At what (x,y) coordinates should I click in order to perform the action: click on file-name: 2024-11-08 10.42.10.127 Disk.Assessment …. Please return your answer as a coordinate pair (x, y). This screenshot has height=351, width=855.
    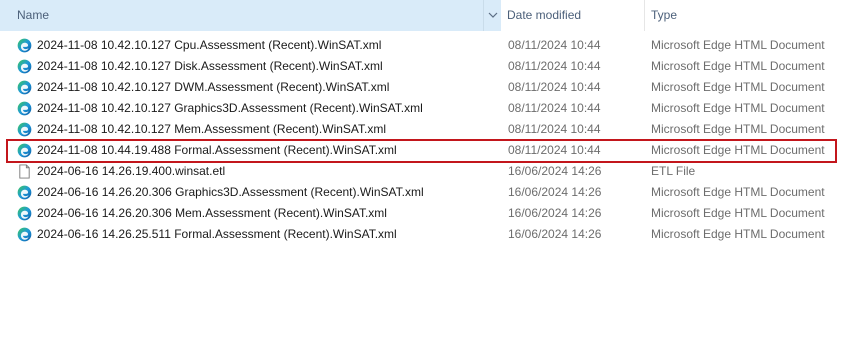
    Looking at the image, I should click on (210, 66).